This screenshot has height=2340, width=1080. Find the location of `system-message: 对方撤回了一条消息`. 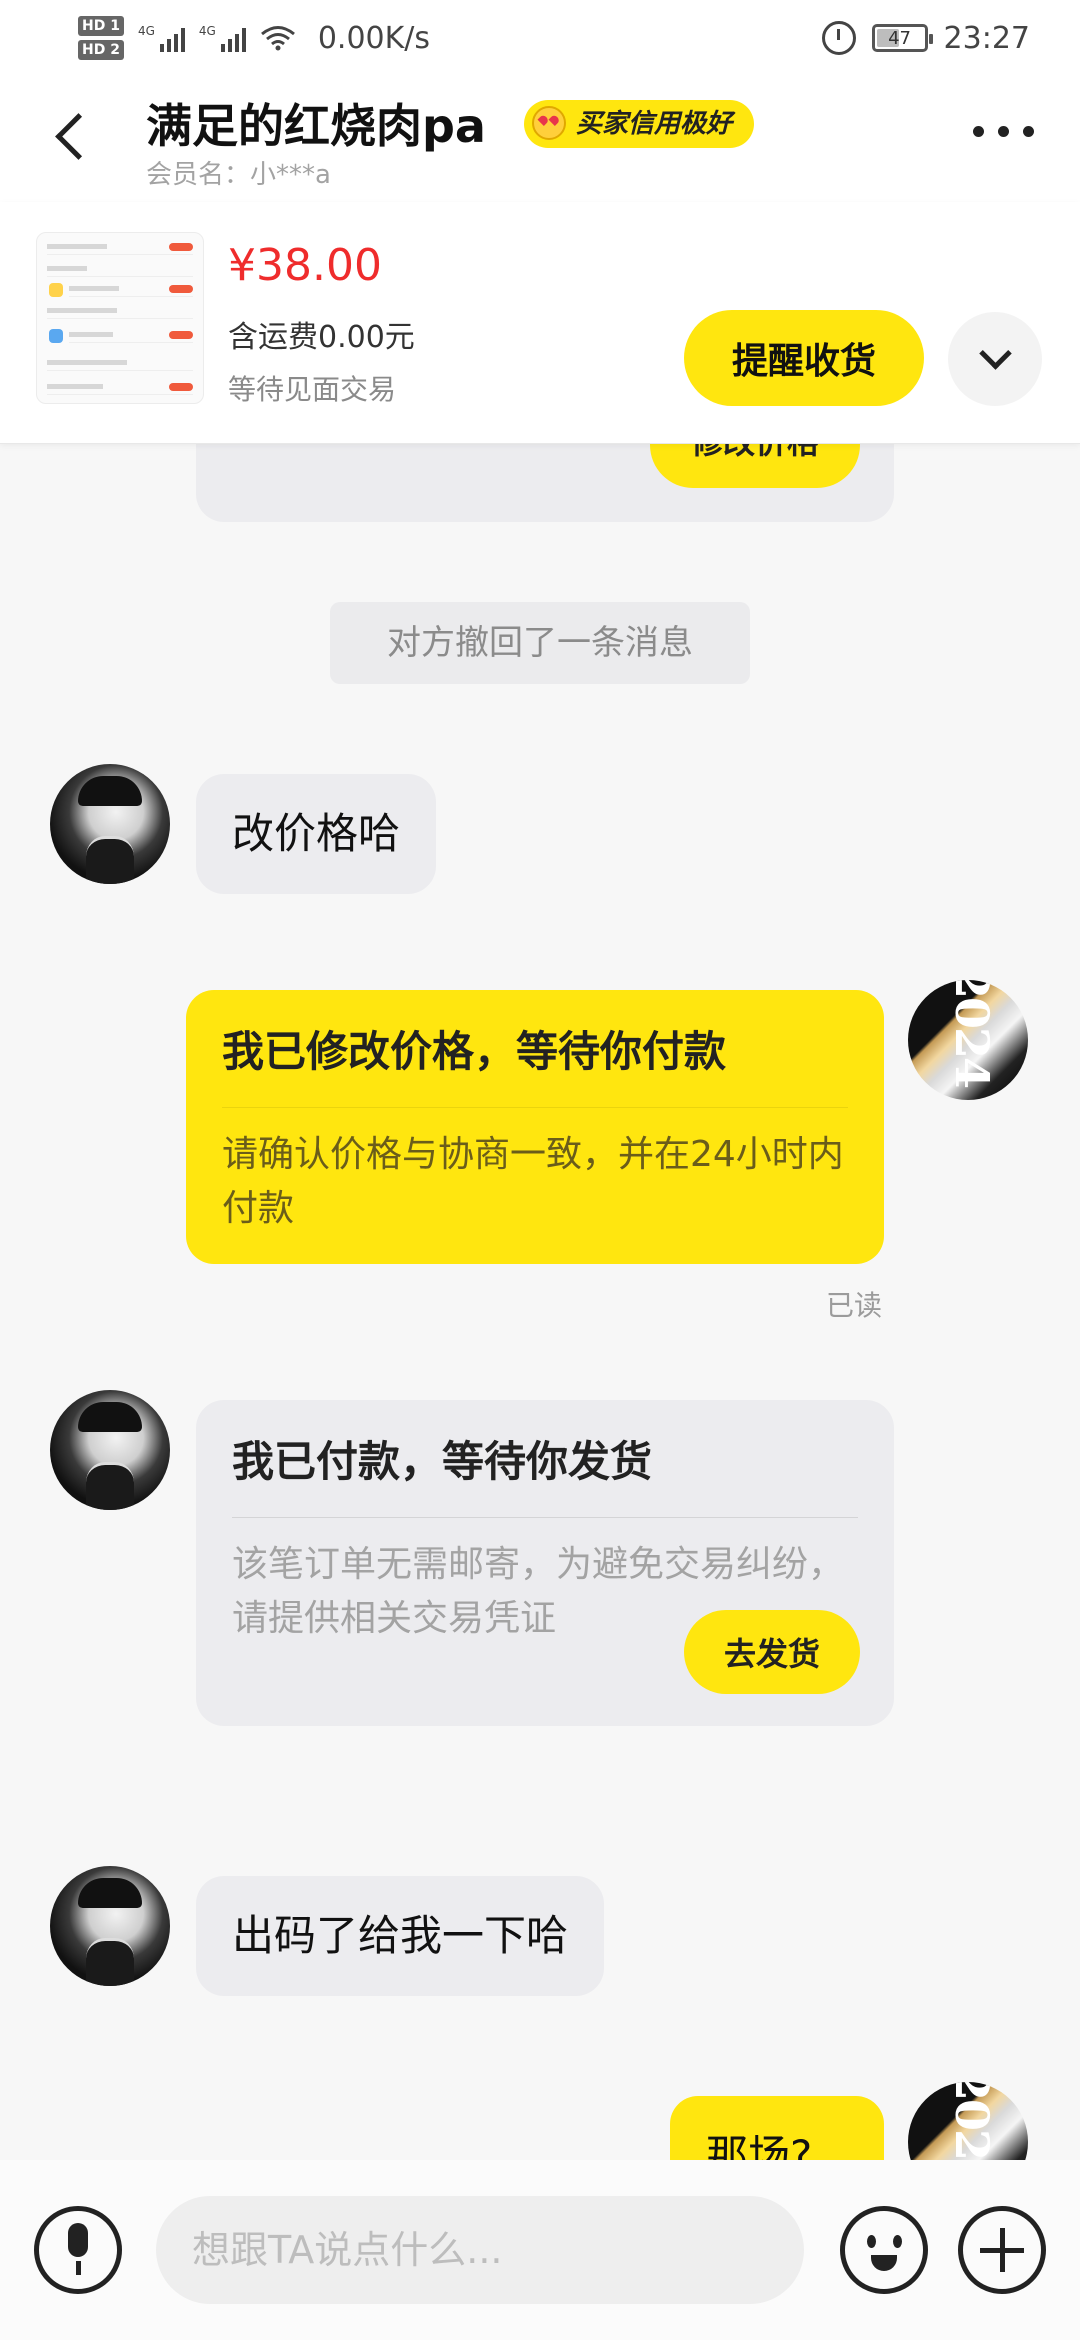

system-message: 对方撤回了一条消息 is located at coordinates (540, 643).